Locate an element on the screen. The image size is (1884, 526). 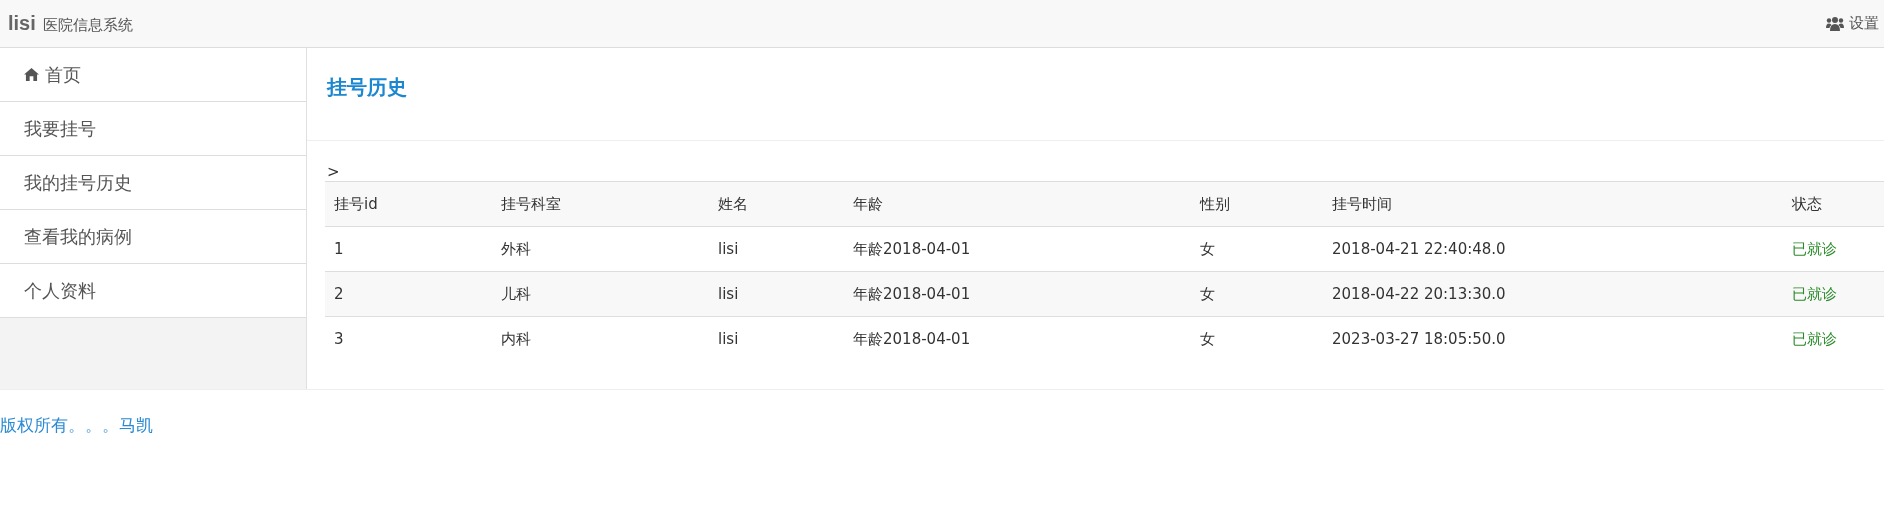
table-cell: 内科 is located at coordinates (600, 338).